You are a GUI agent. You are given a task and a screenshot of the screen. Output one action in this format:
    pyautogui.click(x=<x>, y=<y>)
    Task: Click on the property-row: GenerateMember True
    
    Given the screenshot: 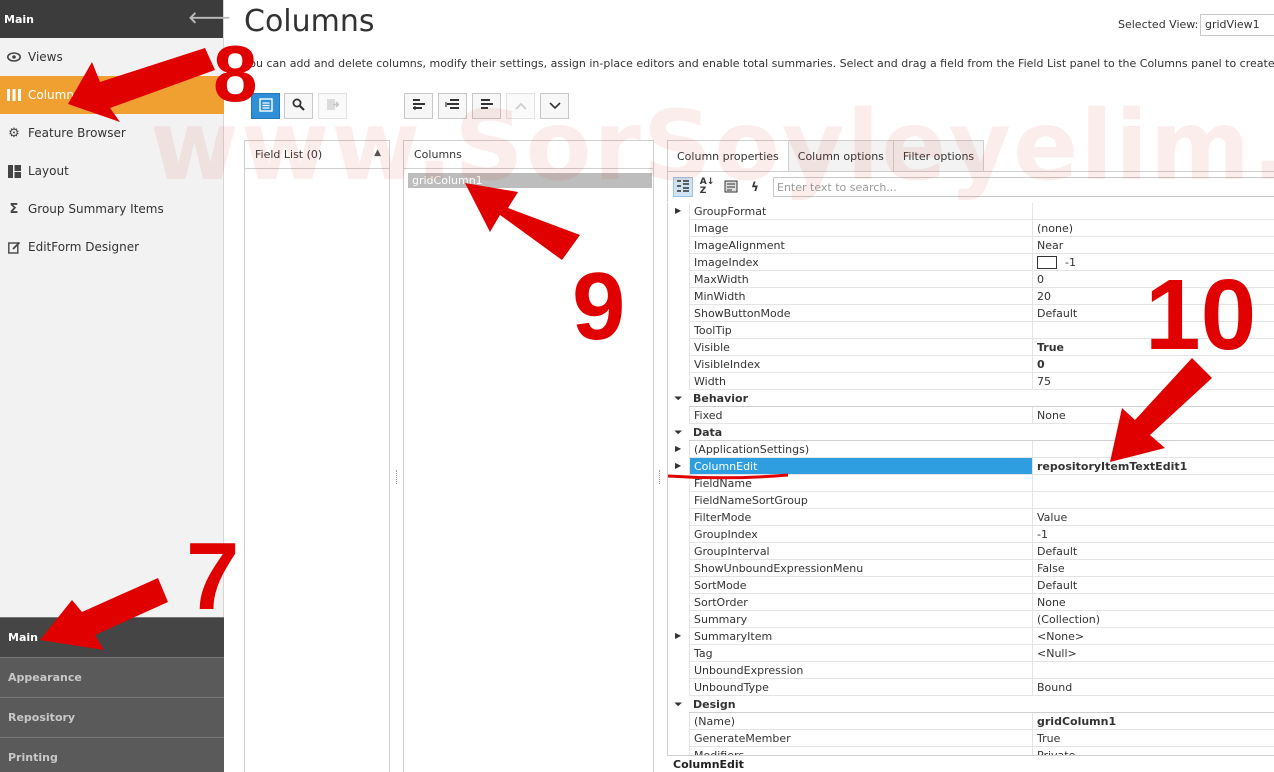 What is the action you would take?
    pyautogui.click(x=971, y=738)
    